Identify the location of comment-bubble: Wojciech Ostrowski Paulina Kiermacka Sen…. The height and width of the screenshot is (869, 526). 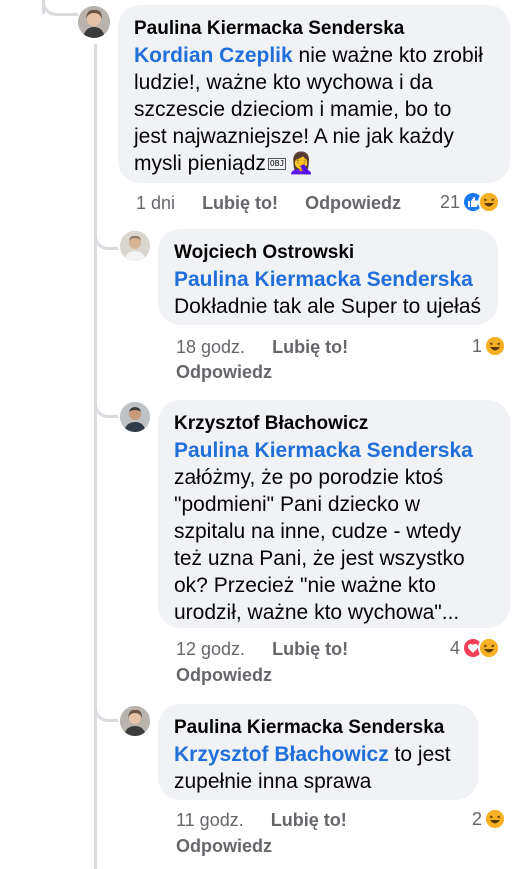
(328, 277).